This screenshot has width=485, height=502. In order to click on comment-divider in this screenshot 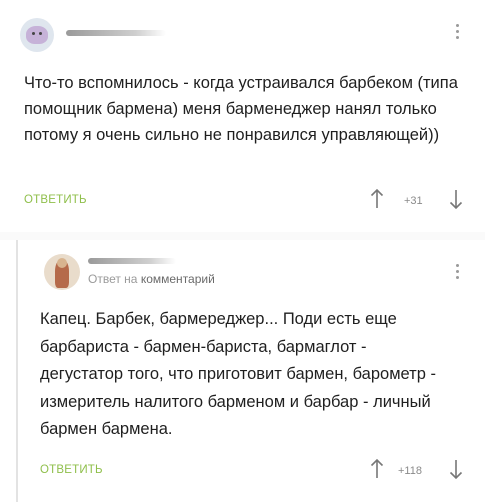, I will do `click(242, 236)`.